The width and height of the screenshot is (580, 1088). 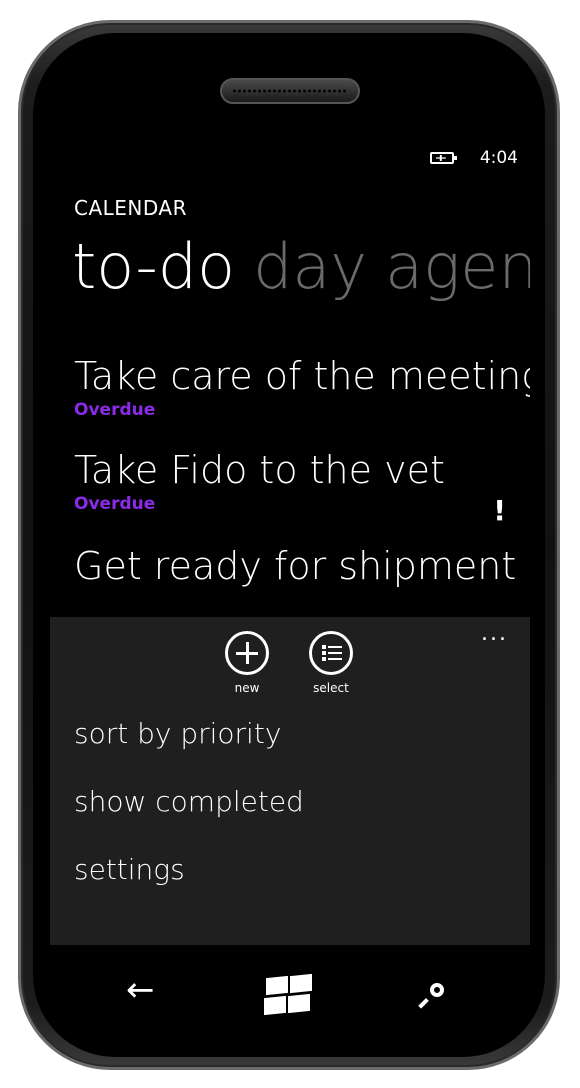 What do you see at coordinates (289, 995) in the screenshot?
I see `windows-logo-icon` at bounding box center [289, 995].